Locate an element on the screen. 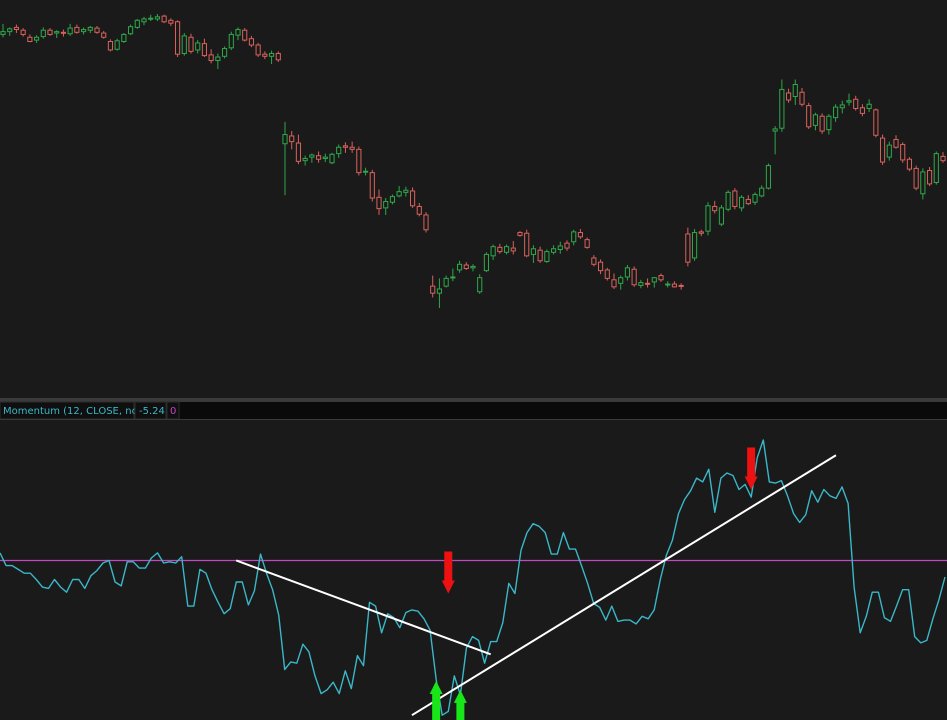  indicator-zero-value: 0 is located at coordinates (173, 411).